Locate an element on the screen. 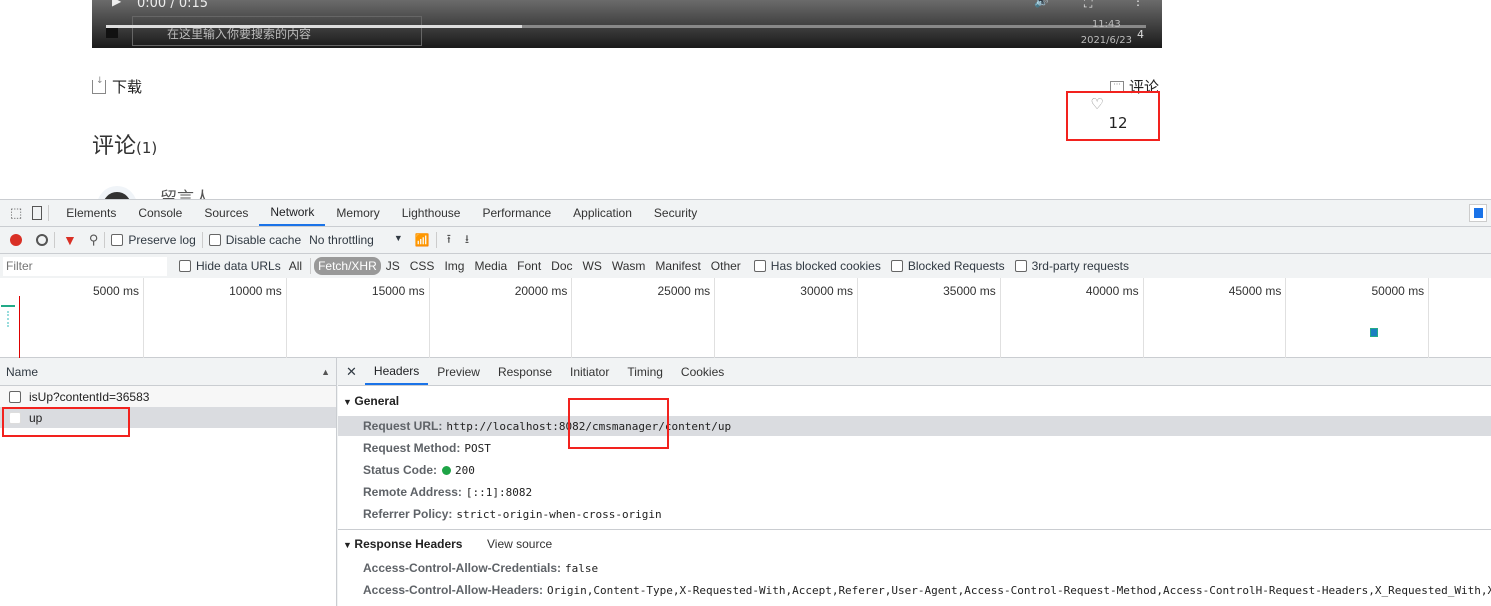  view-source-link: View source is located at coordinates (519, 544).